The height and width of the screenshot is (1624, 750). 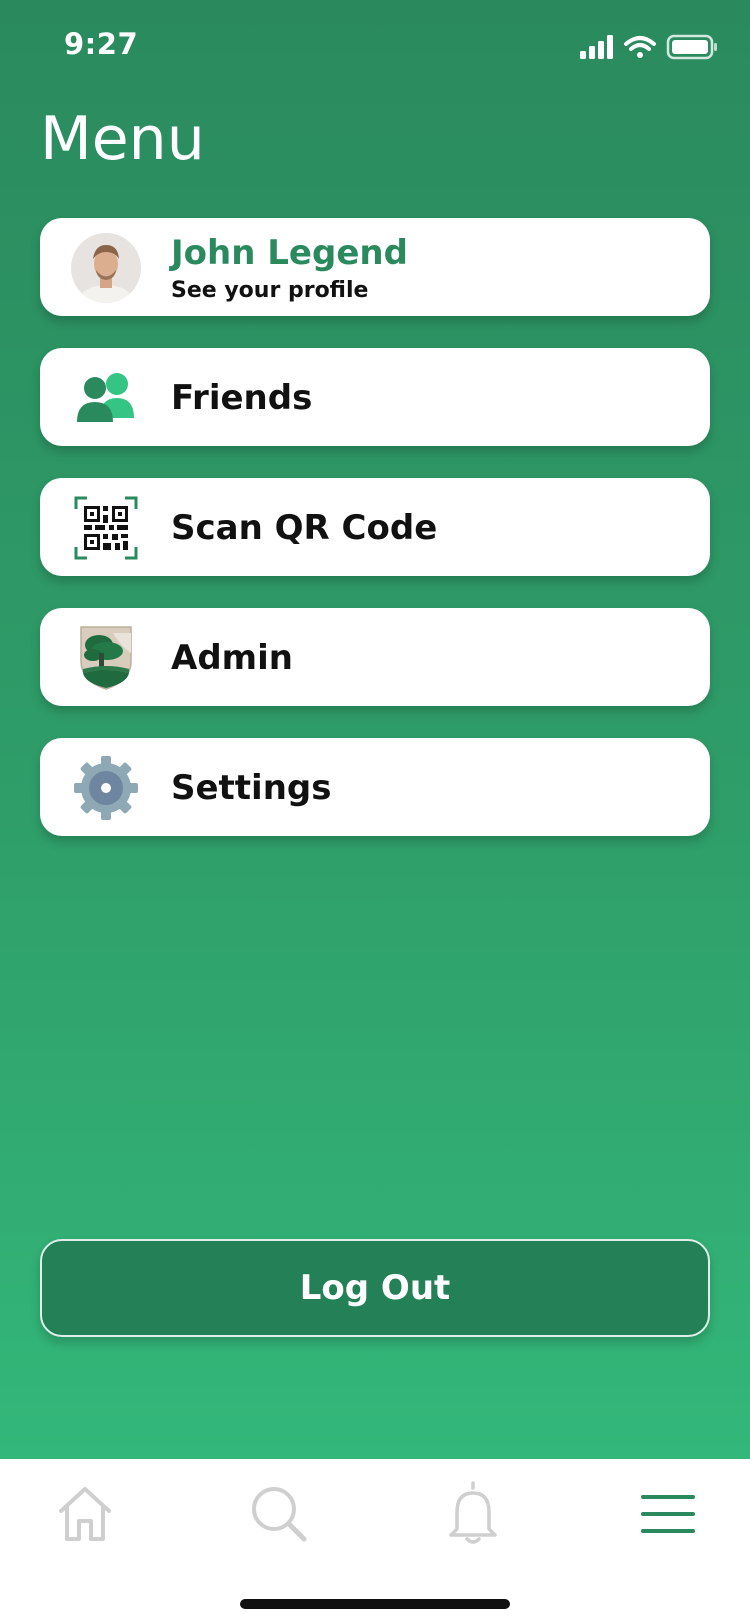 What do you see at coordinates (375, 1541) in the screenshot?
I see `bottom-nav` at bounding box center [375, 1541].